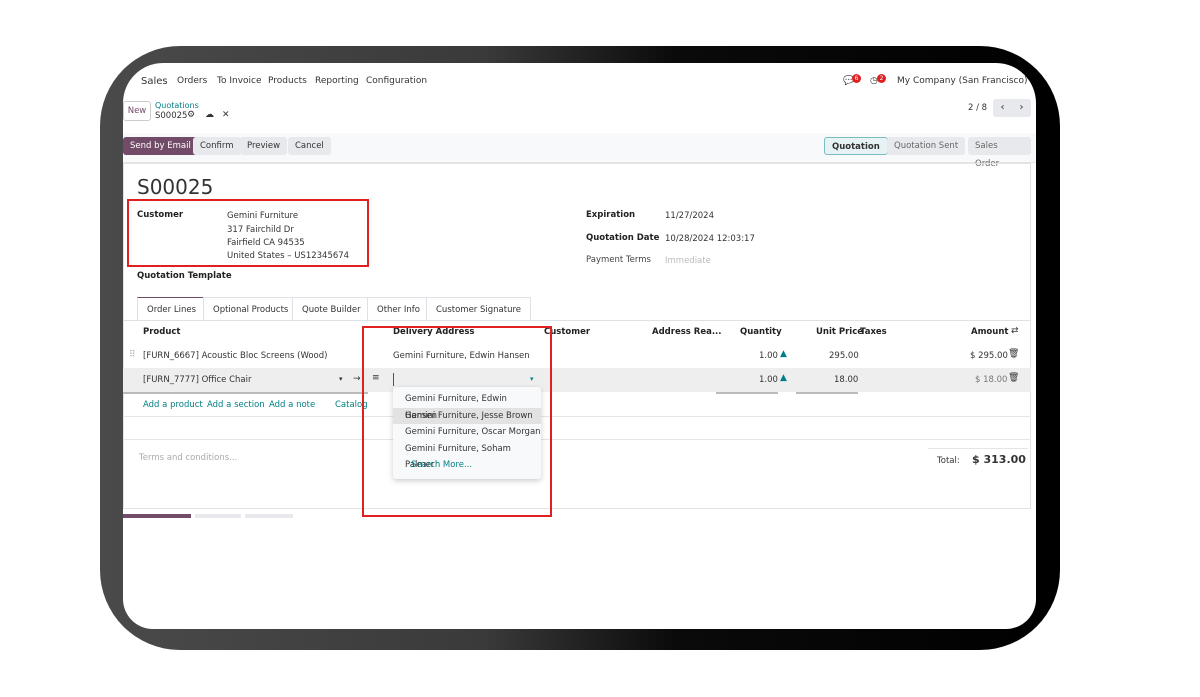 This screenshot has height=697, width=1200. Describe the element at coordinates (396, 81) in the screenshot. I see `nav-configuration: Configuration` at that location.